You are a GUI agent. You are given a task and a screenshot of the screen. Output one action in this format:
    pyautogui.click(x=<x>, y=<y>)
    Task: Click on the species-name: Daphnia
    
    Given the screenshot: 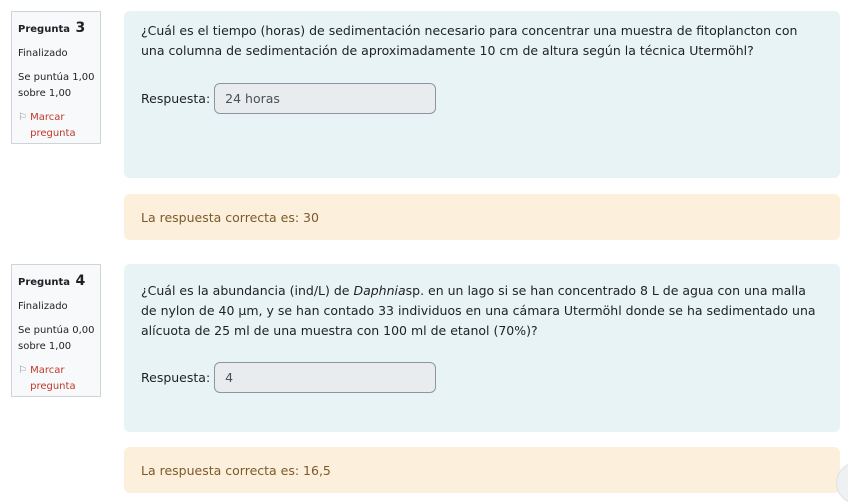 What is the action you would take?
    pyautogui.click(x=379, y=290)
    